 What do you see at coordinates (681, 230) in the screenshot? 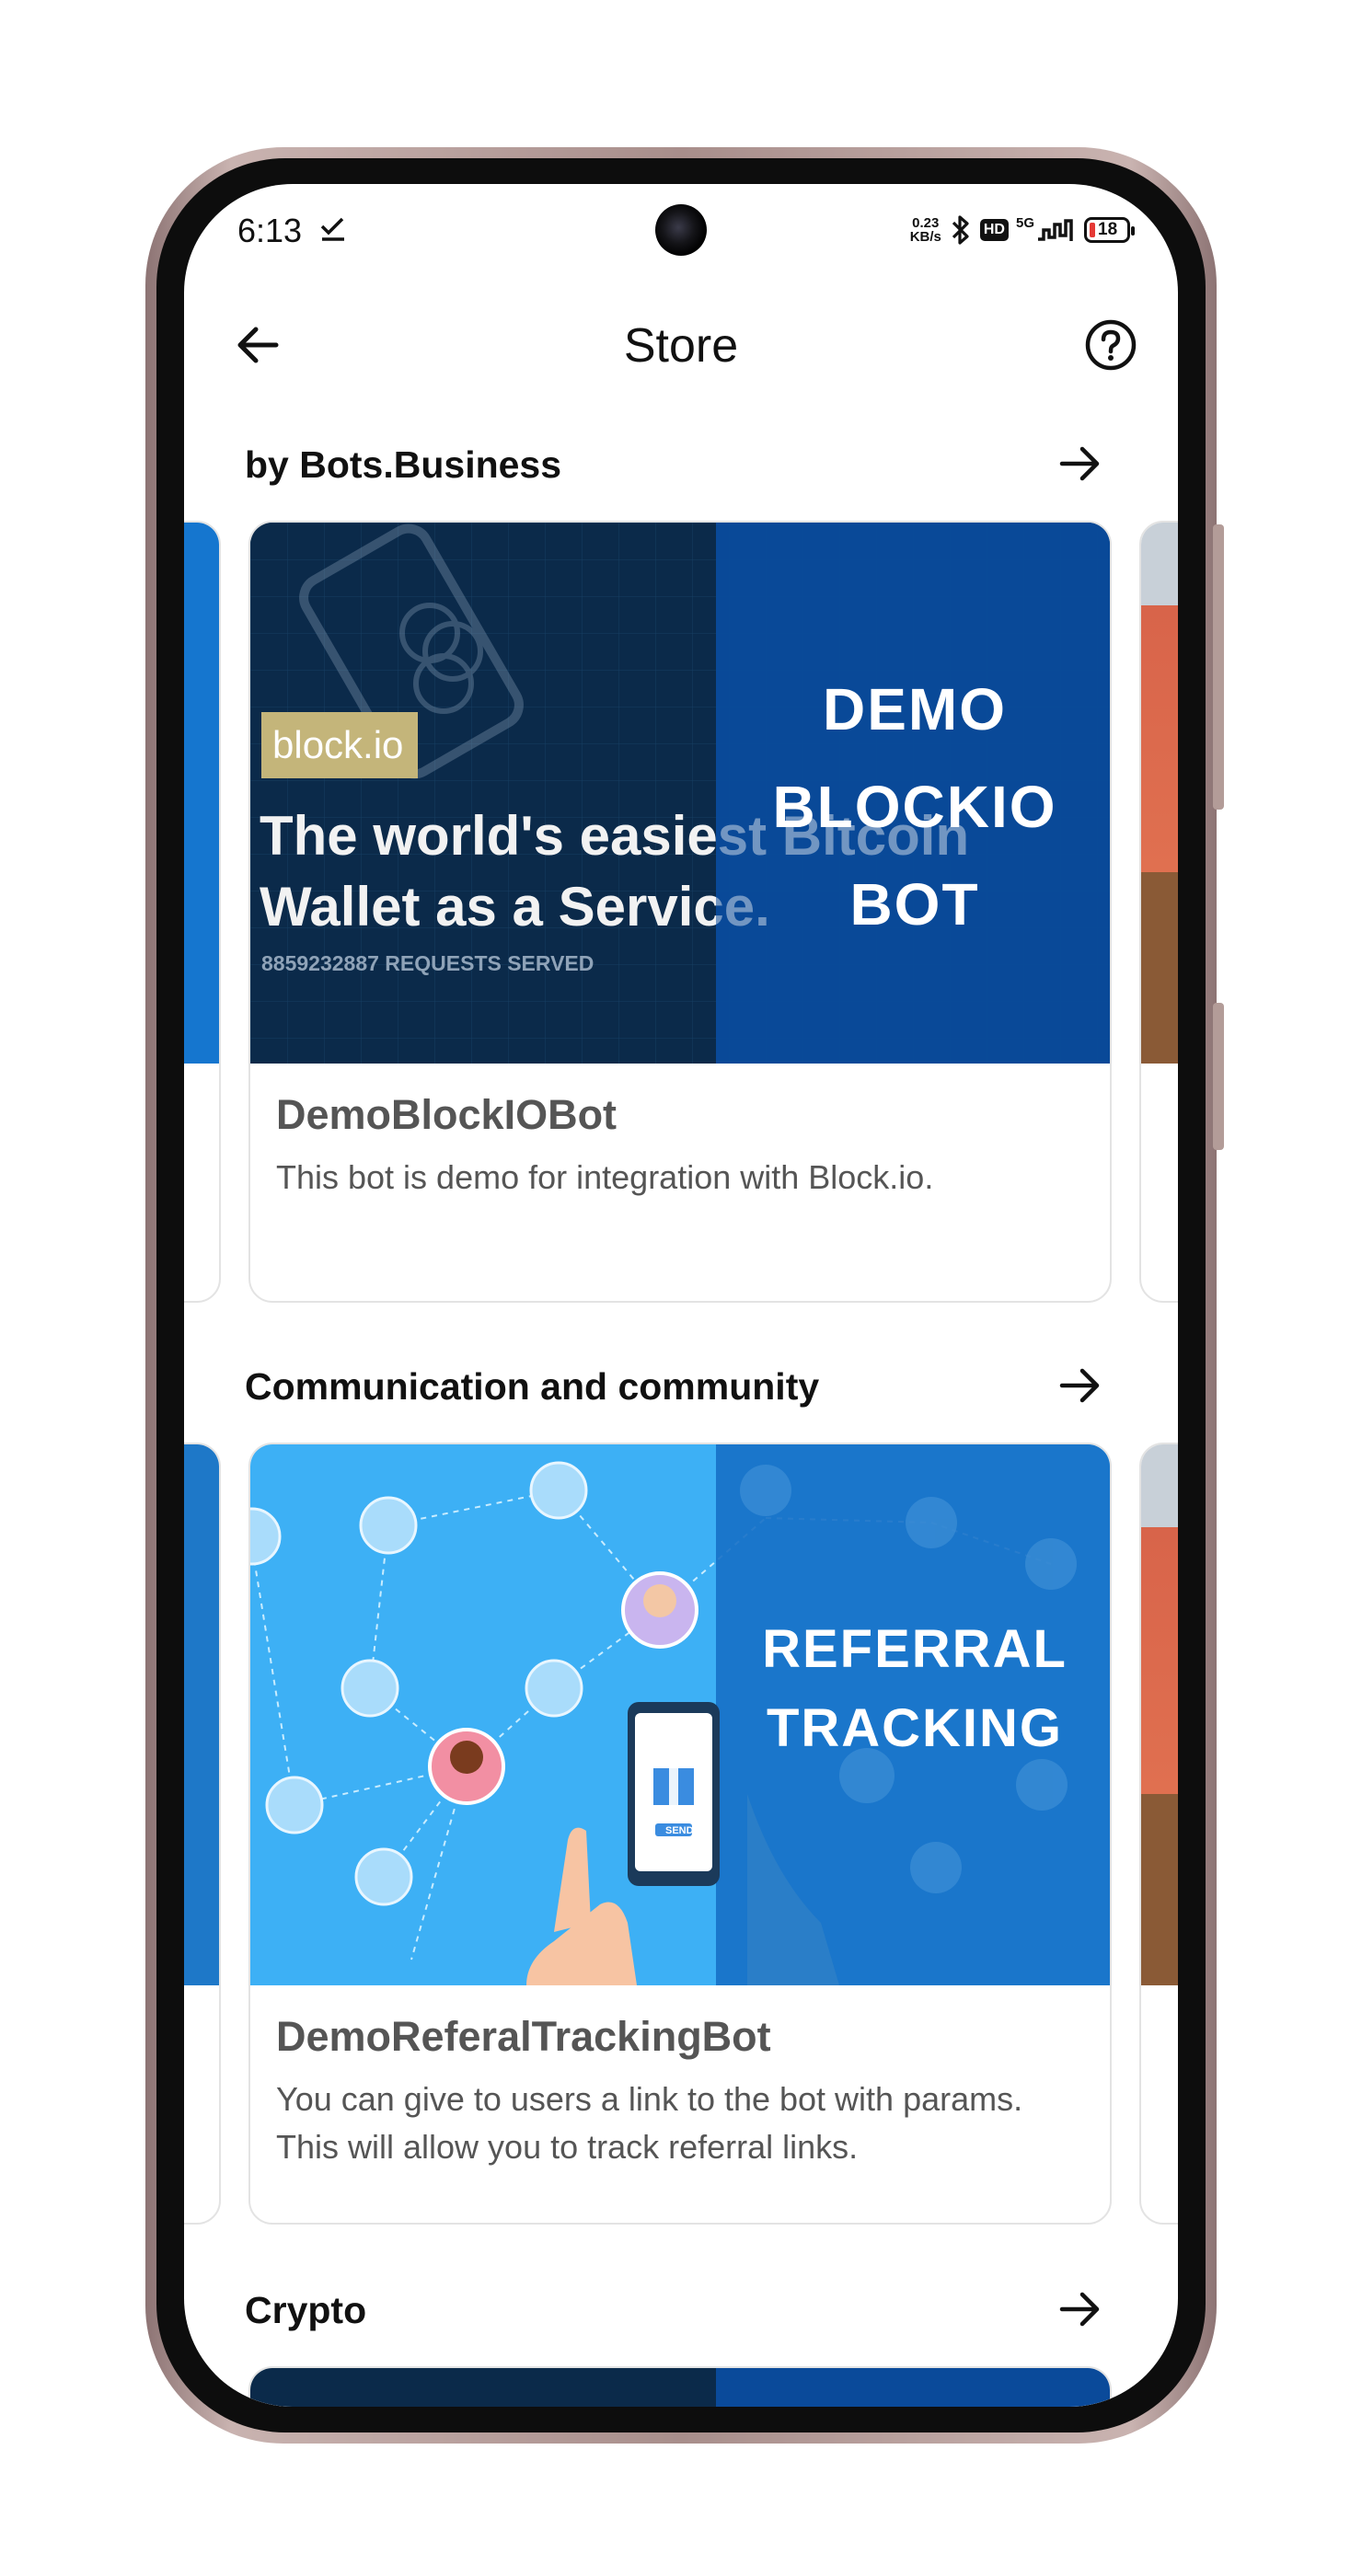
I see `front-camera` at bounding box center [681, 230].